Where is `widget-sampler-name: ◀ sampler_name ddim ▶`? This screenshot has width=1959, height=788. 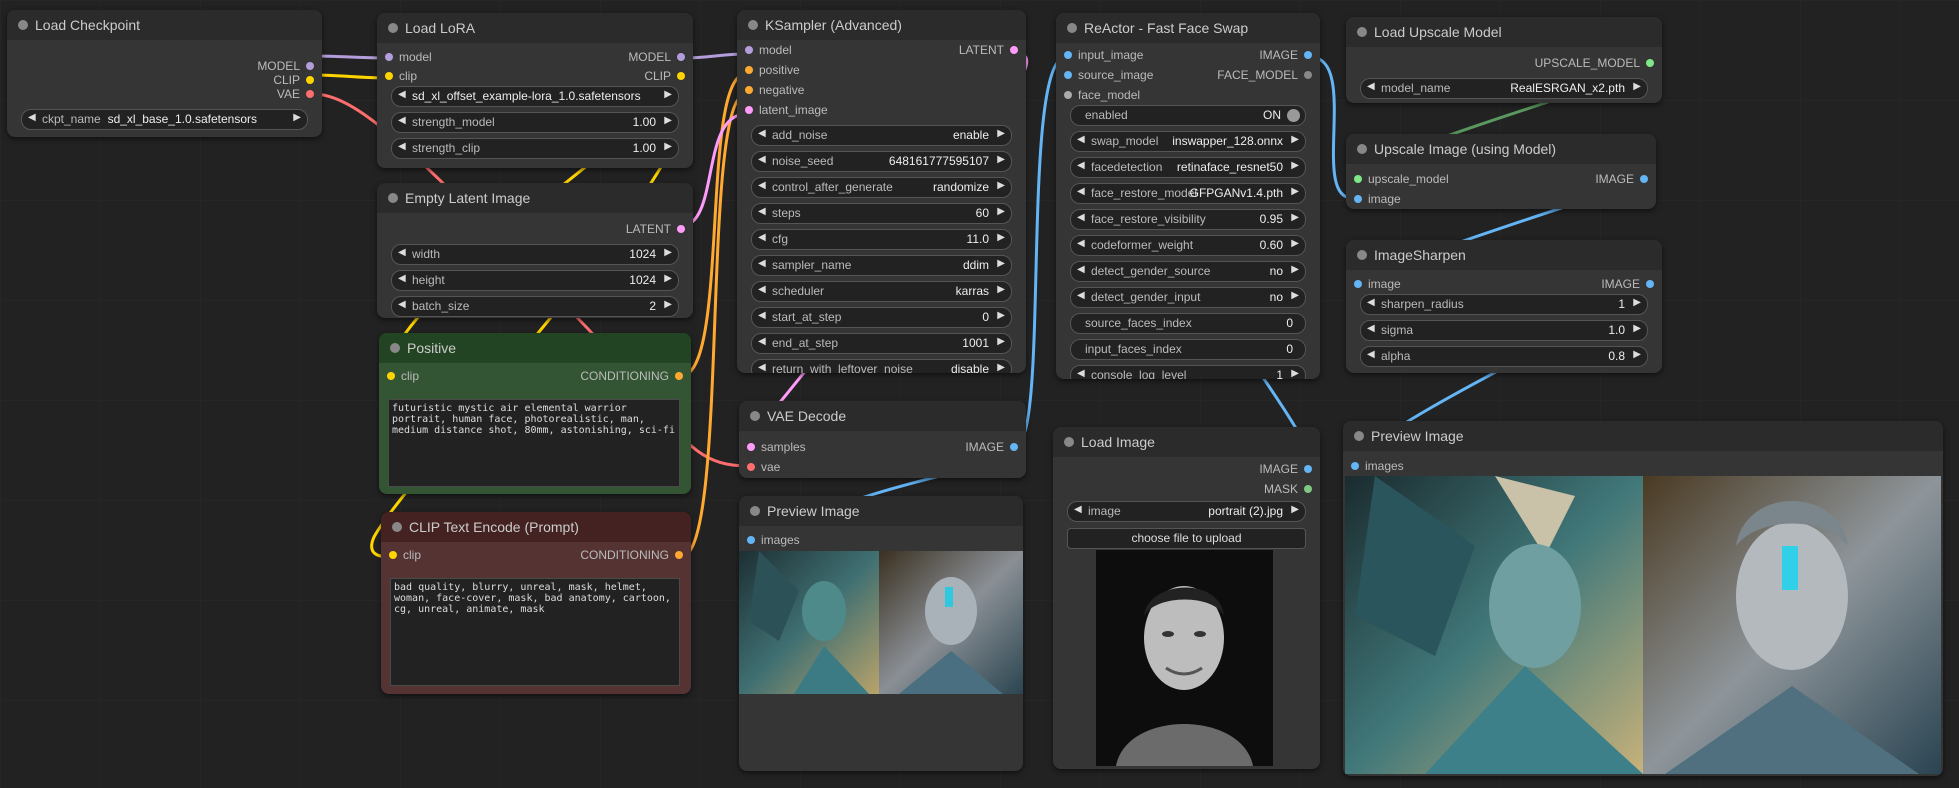 widget-sampler-name: ◀ sampler_name ddim ▶ is located at coordinates (881, 265).